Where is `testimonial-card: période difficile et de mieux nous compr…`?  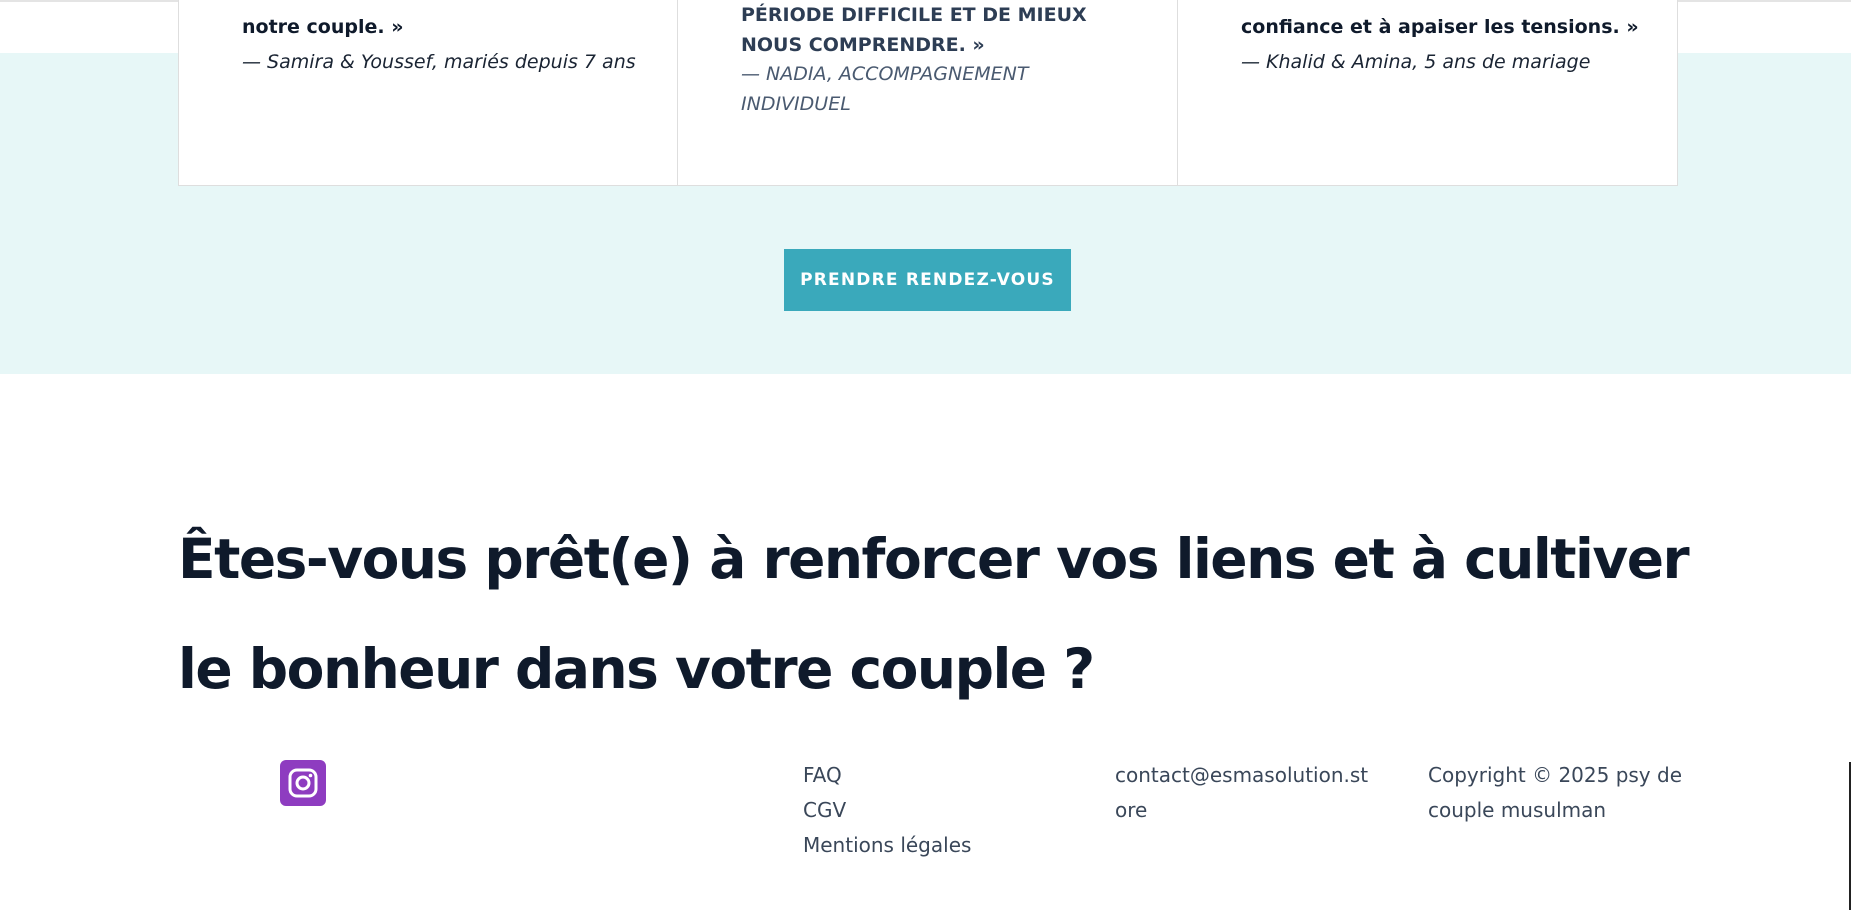 testimonial-card: période difficile et de mieux nous compr… is located at coordinates (928, 93).